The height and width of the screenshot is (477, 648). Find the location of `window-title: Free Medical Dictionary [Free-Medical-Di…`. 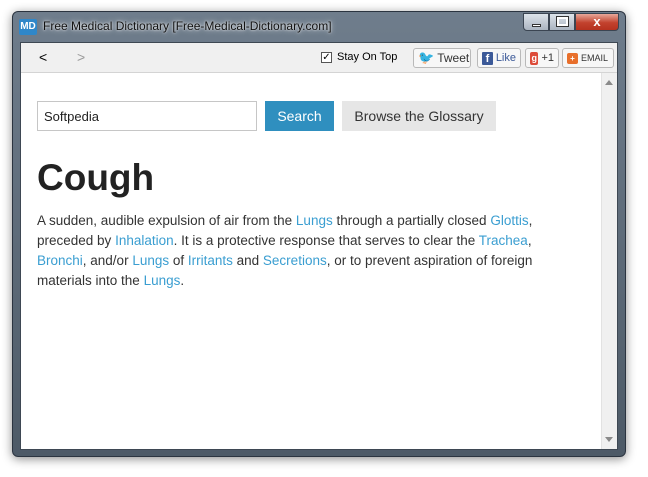

window-title: Free Medical Dictionary [Free-Medical-Di… is located at coordinates (187, 26).